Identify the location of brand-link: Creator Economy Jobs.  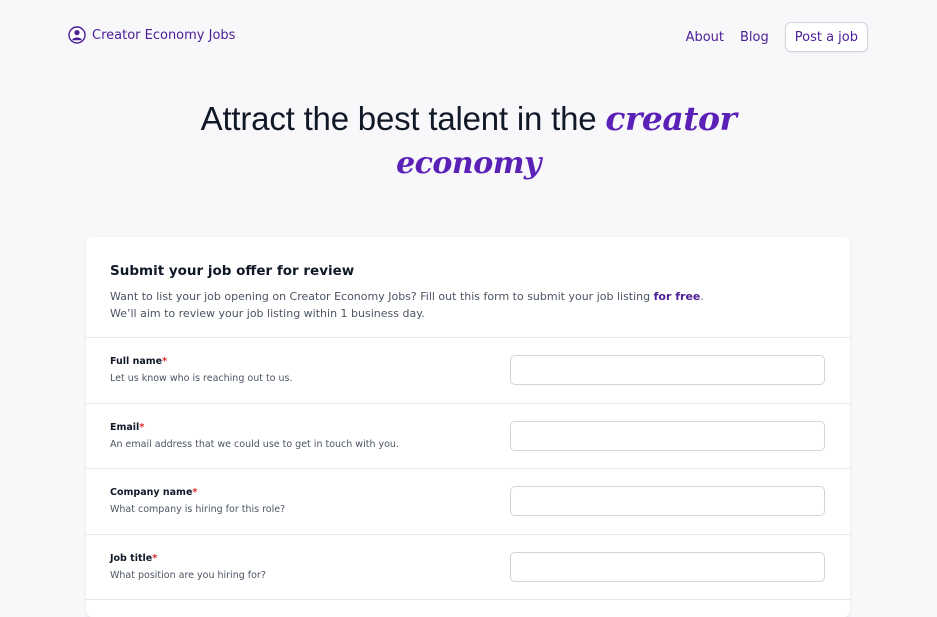
(151, 35).